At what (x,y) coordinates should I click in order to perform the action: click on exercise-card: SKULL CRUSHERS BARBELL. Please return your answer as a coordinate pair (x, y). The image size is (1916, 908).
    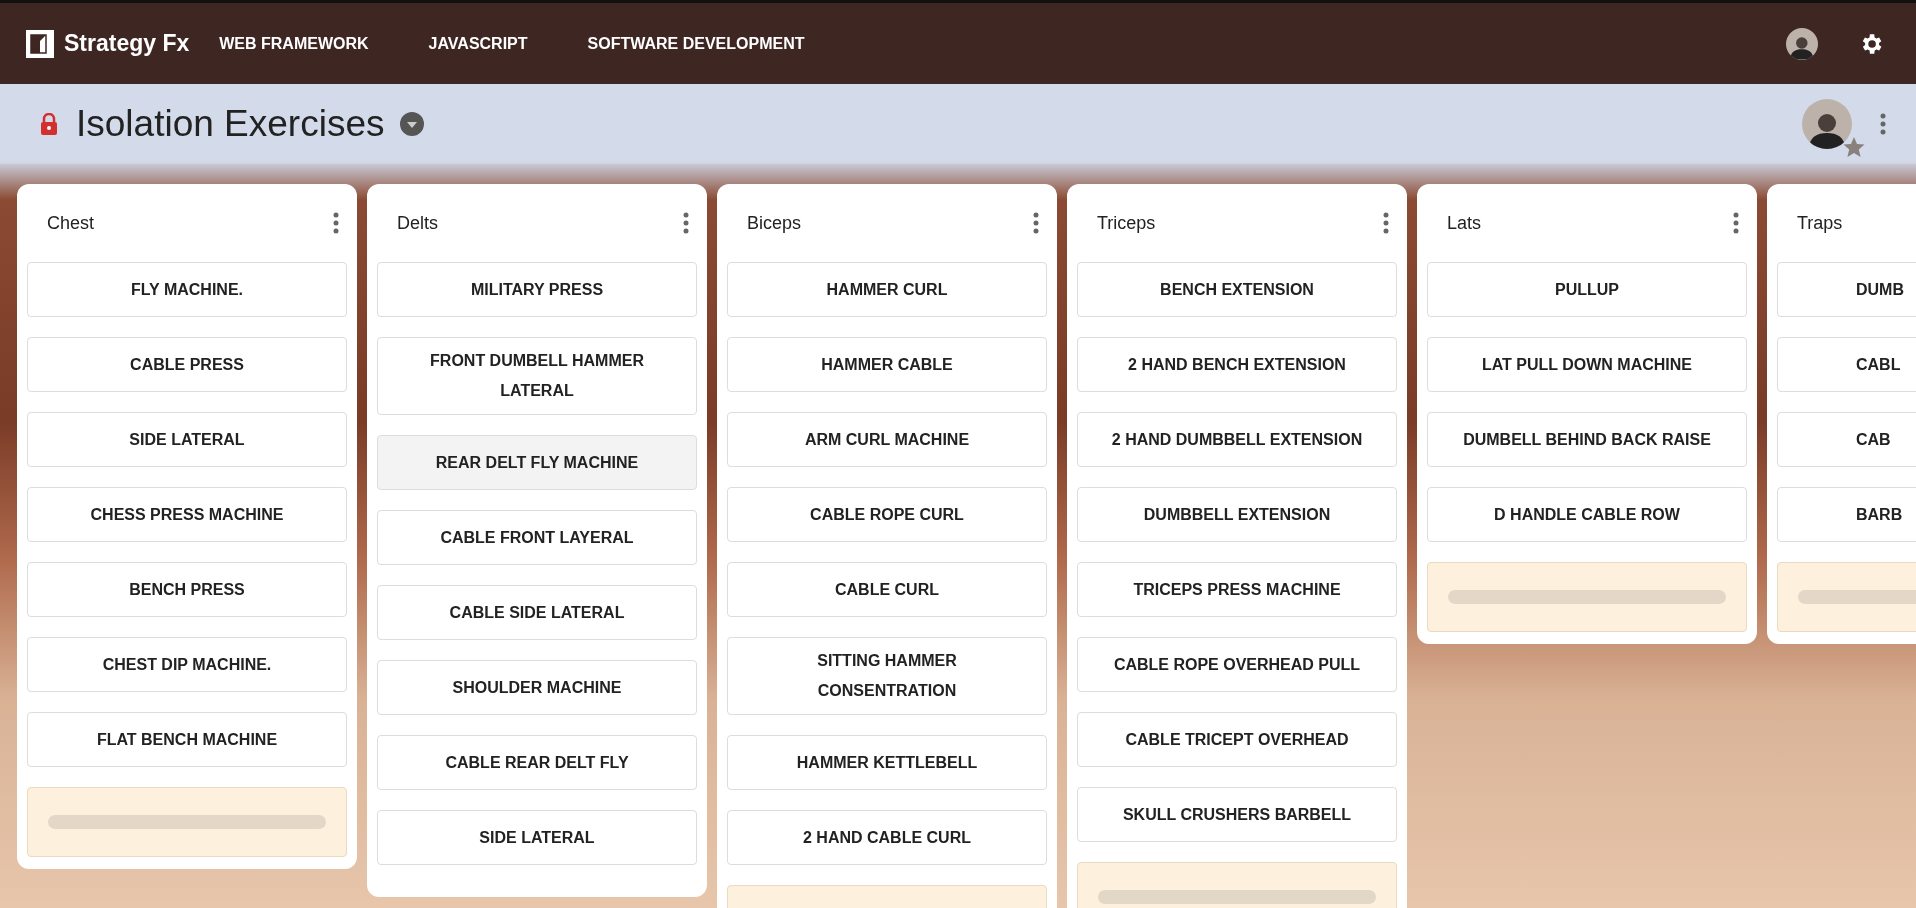
    Looking at the image, I should click on (1237, 814).